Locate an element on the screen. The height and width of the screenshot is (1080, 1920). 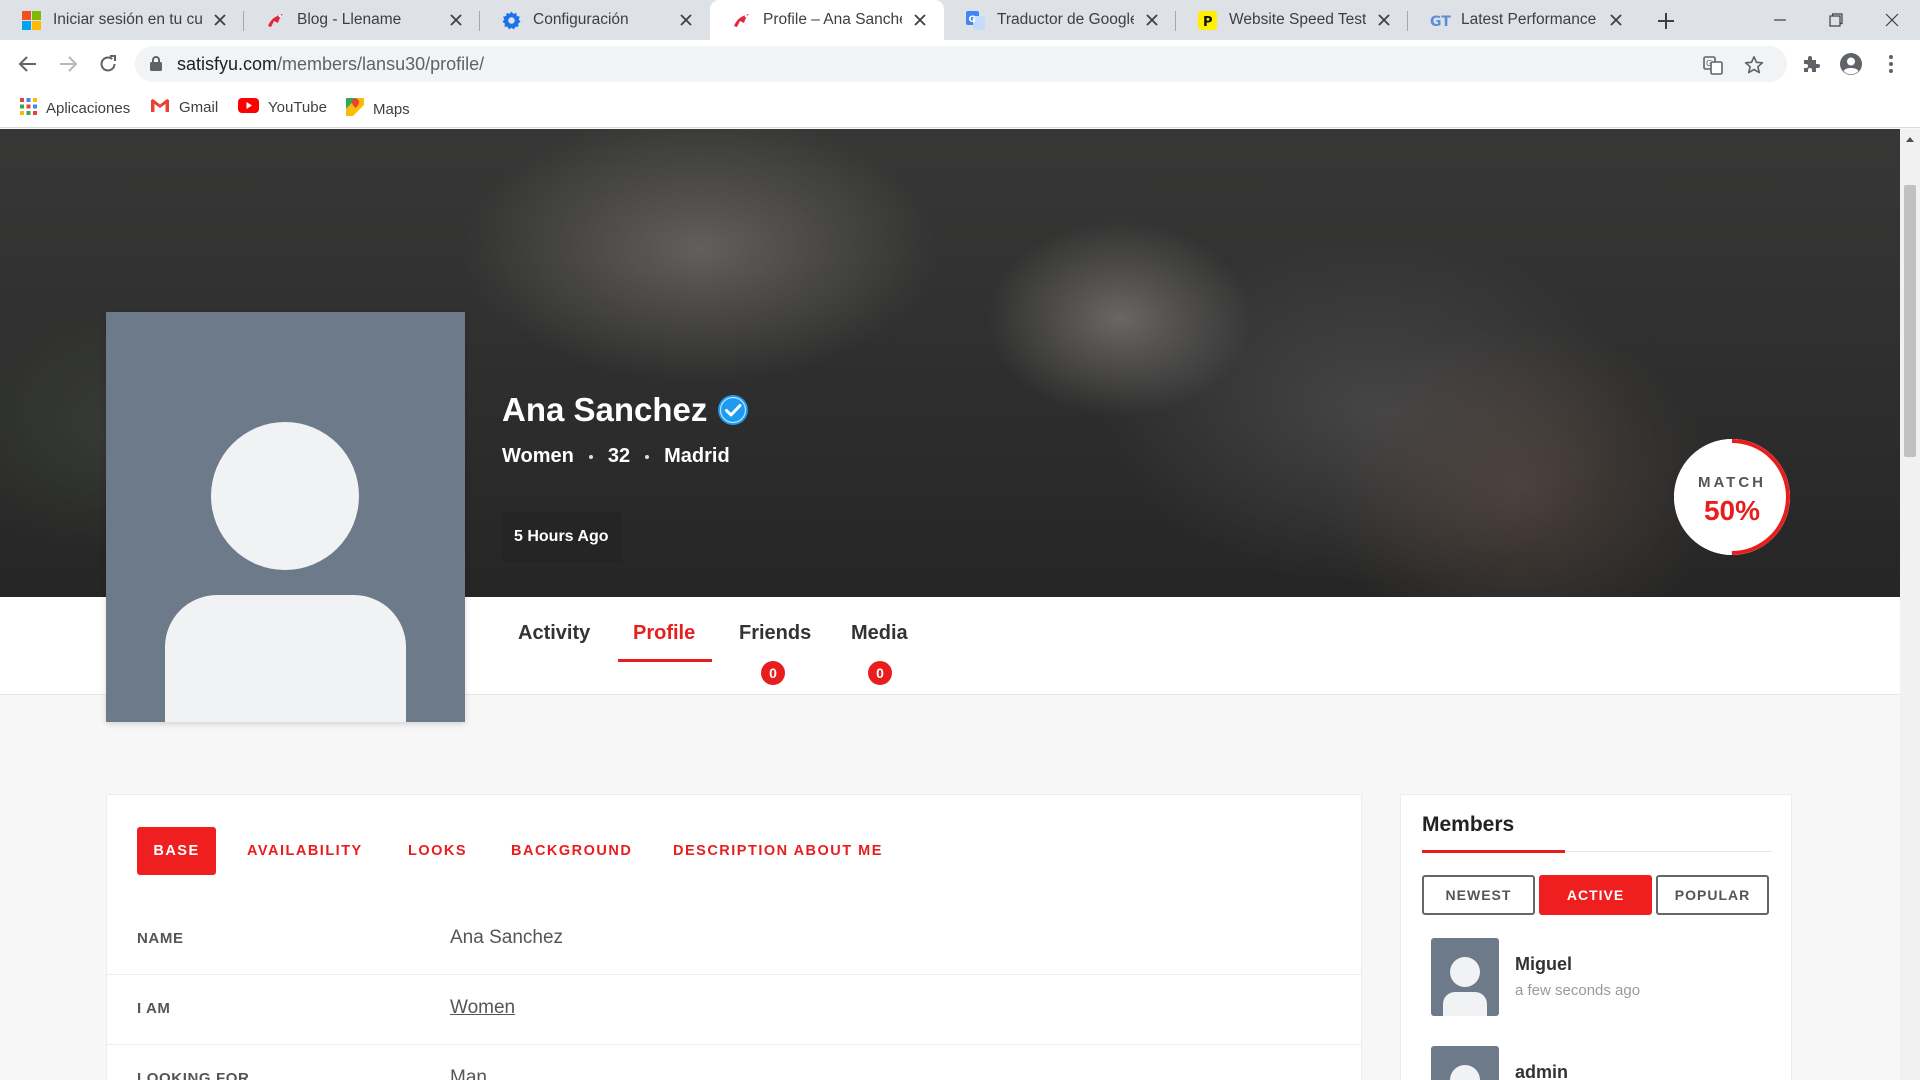
profile-gender: Women is located at coordinates (538, 456).